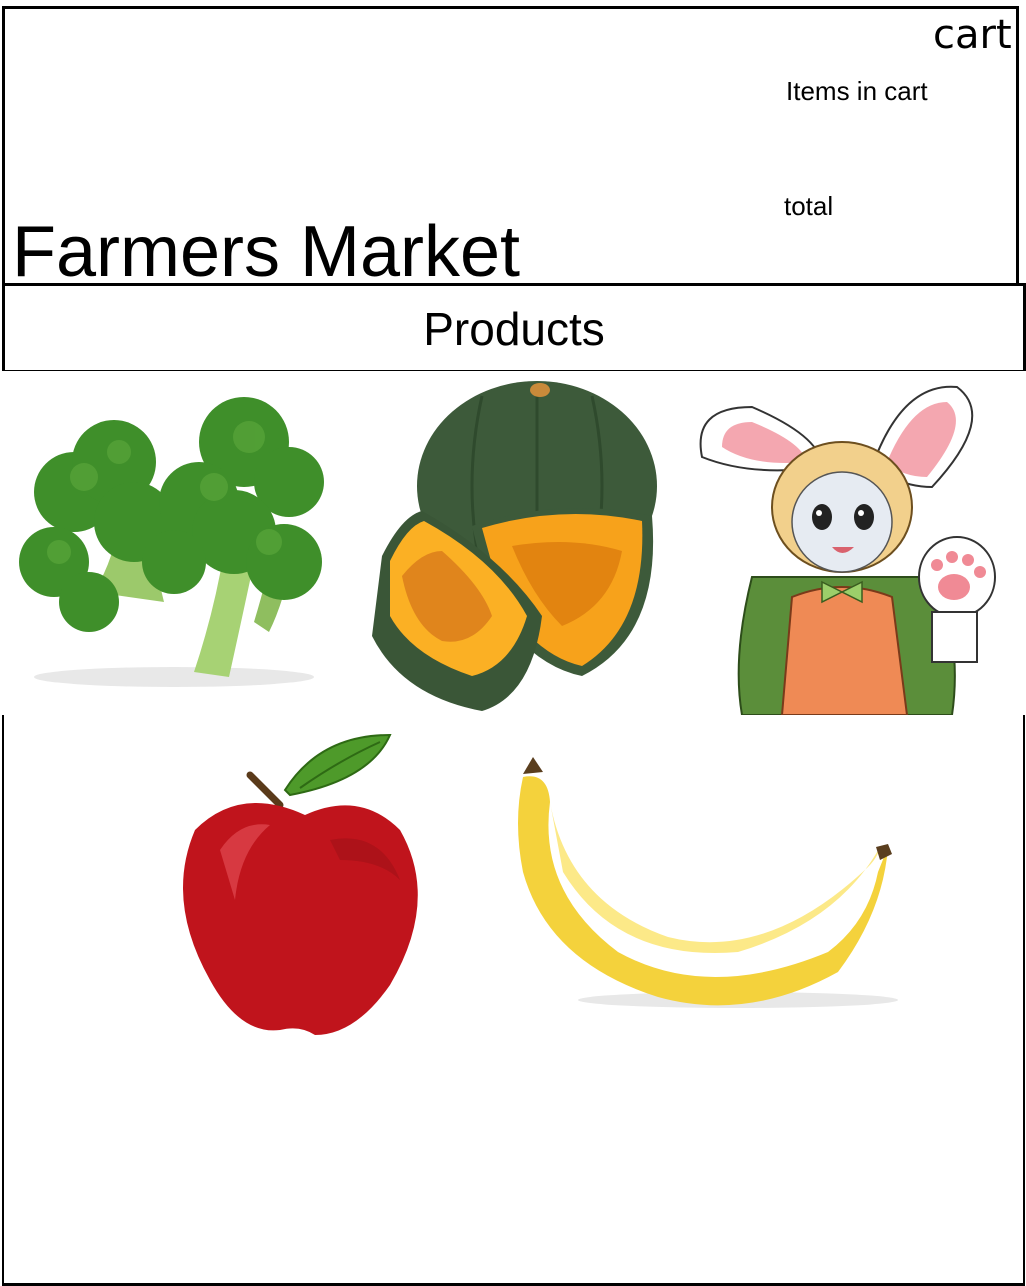  Describe the element at coordinates (809, 206) in the screenshot. I see `total-label: total` at that location.